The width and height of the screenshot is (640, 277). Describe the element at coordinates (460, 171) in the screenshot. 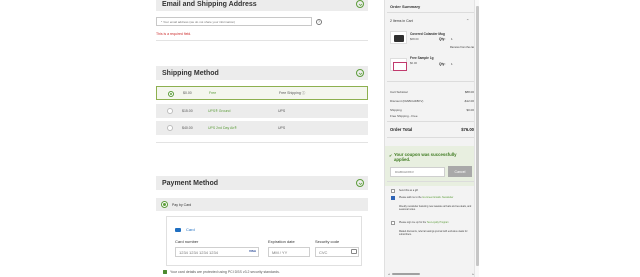

I see `cancel-coupon-button: Cancel` at that location.